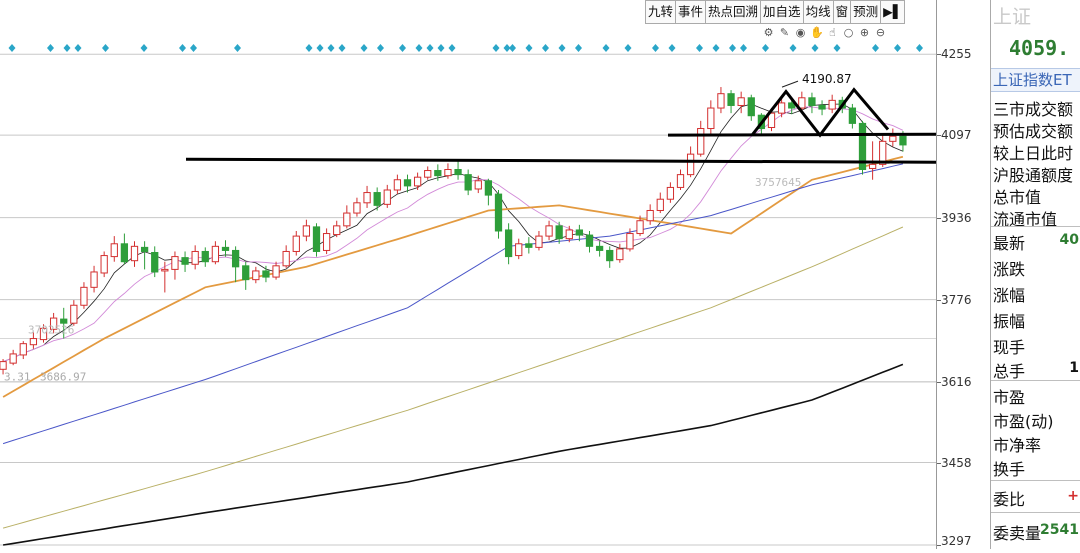 The height and width of the screenshot is (553, 1080). I want to click on jiuzhuan-button: 九转, so click(660, 12).